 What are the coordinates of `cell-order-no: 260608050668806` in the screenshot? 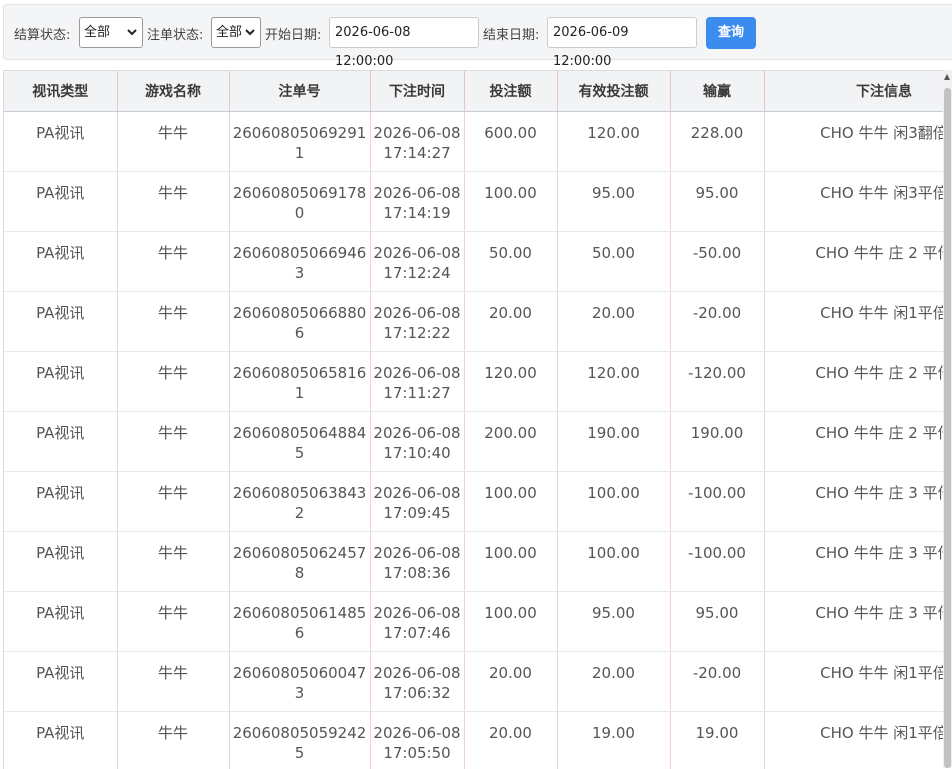 It's located at (299, 322).